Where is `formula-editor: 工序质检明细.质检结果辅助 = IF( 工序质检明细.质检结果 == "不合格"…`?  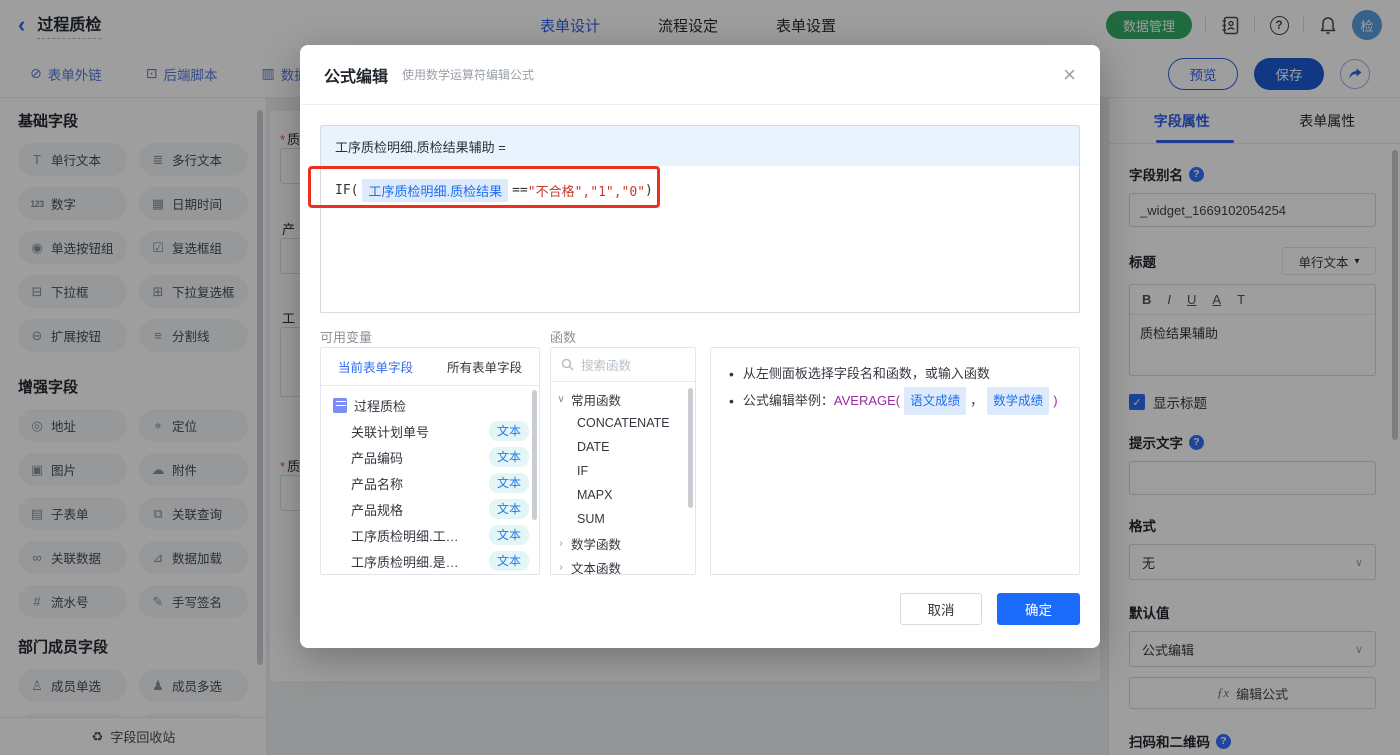 formula-editor: 工序质检明细.质检结果辅助 = IF( 工序质检明细.质检结果 == "不合格"… is located at coordinates (700, 219).